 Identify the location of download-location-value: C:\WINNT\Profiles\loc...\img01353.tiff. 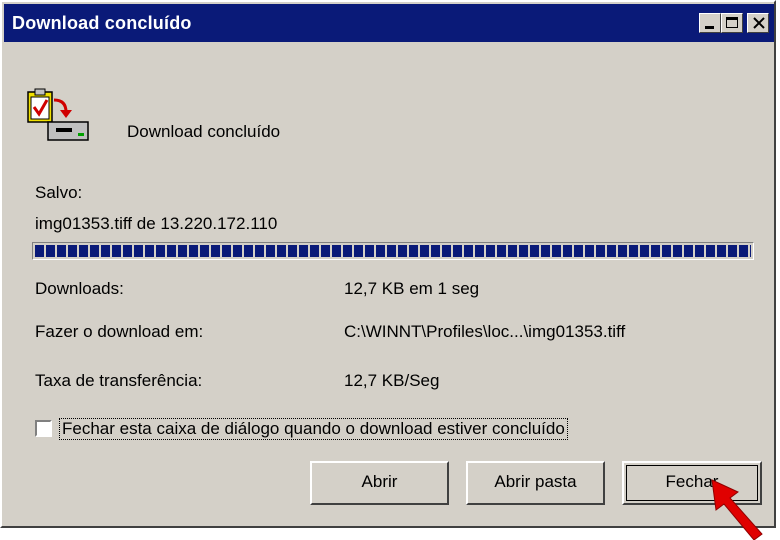
(485, 331).